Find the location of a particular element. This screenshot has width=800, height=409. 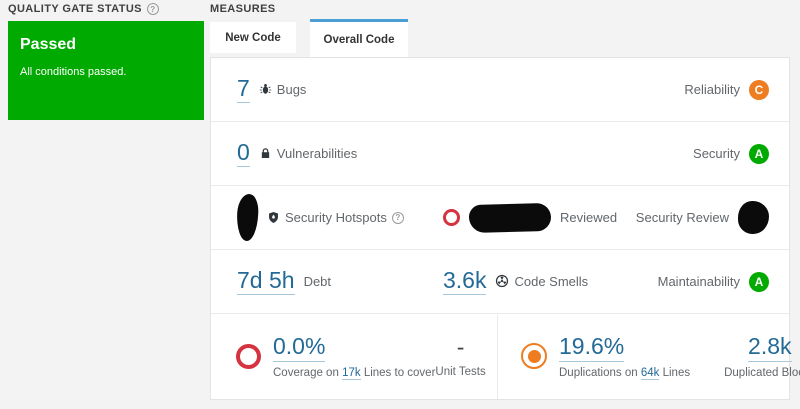

coverage-caption: Coverage on 17k Lines to cover is located at coordinates (354, 373).